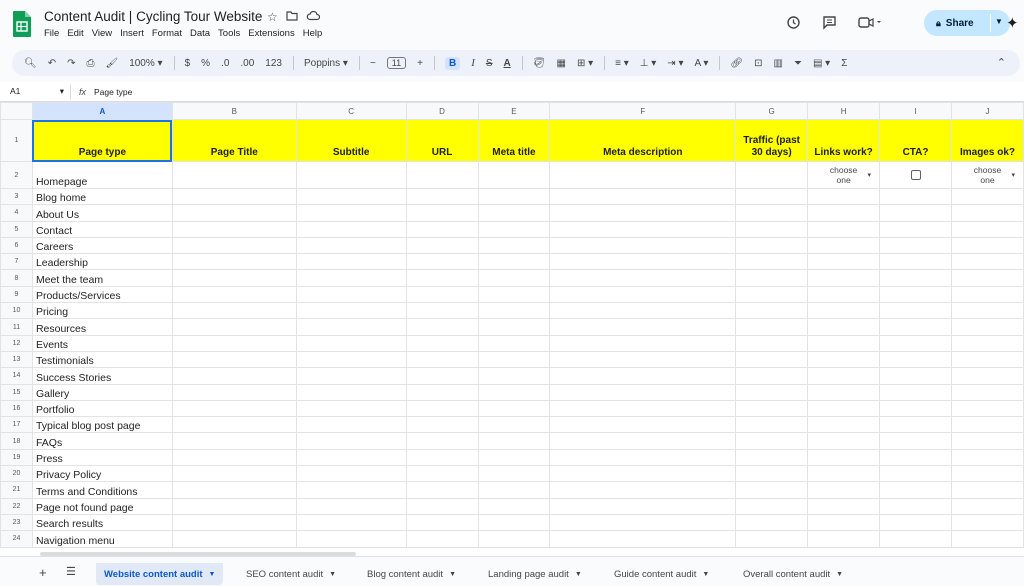  I want to click on move-folder-icon, so click(292, 17).